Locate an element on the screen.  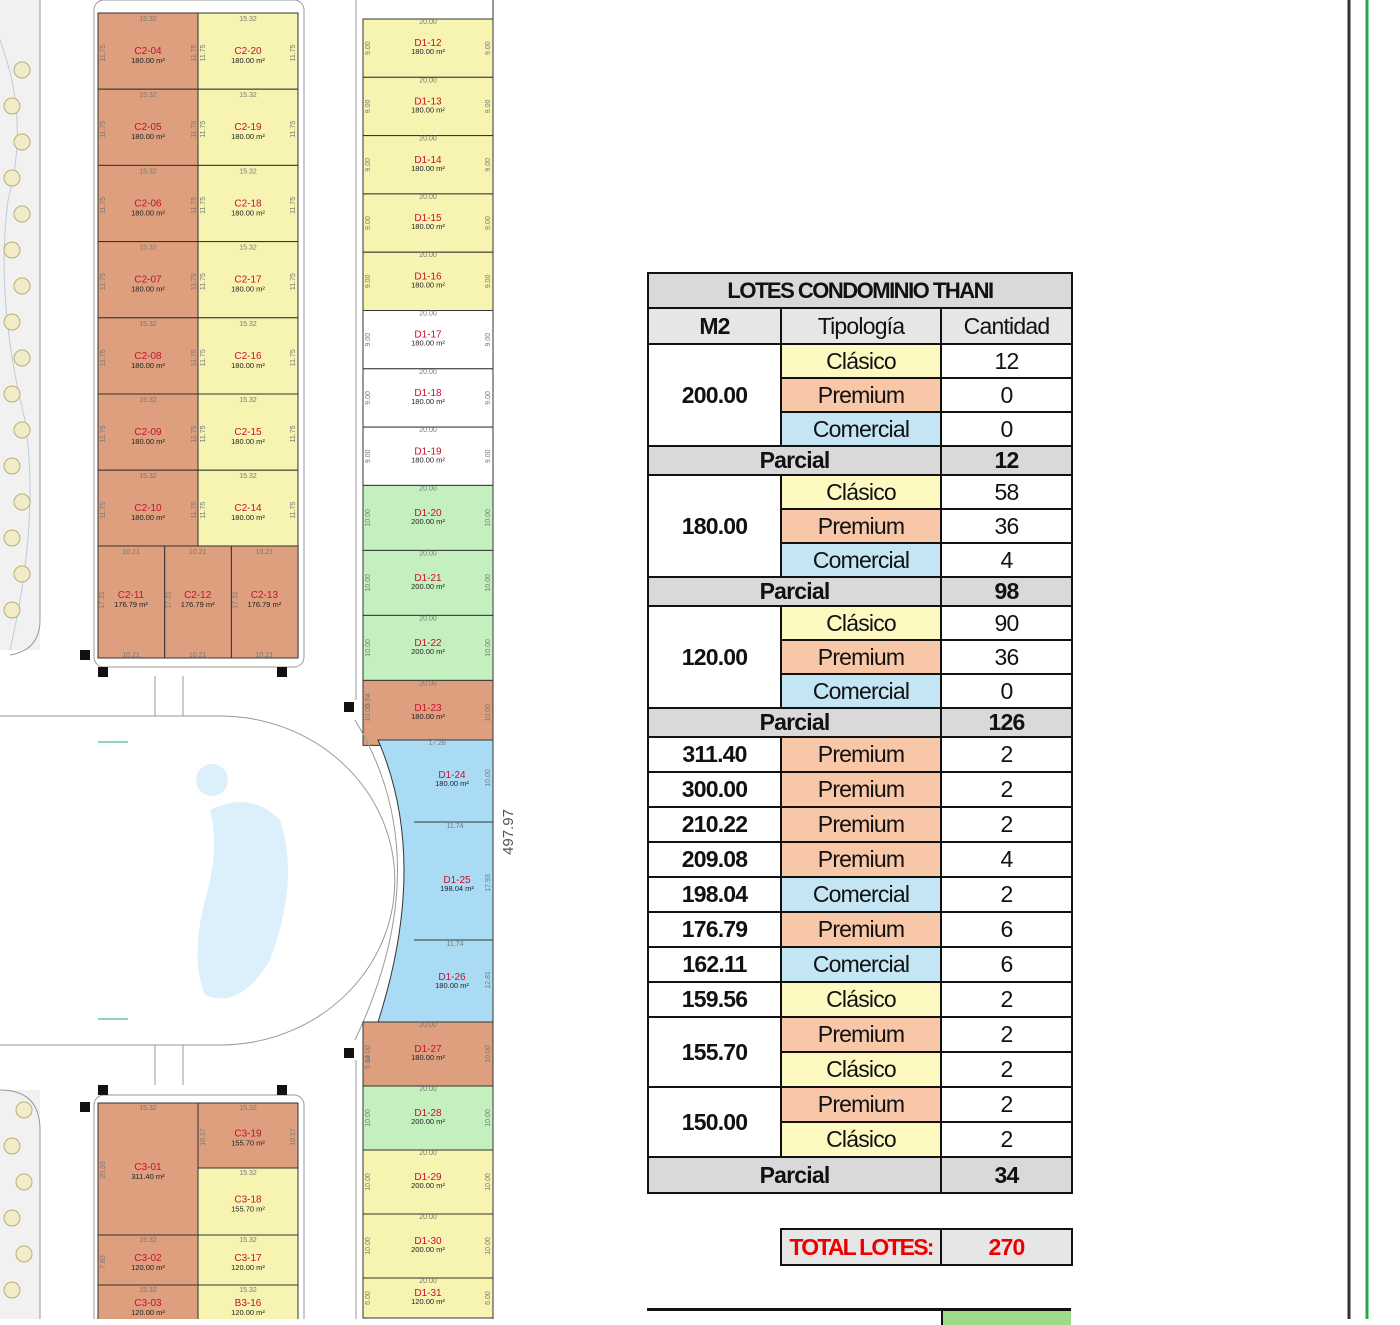
tipologia-cell: Premium is located at coordinates (861, 929).